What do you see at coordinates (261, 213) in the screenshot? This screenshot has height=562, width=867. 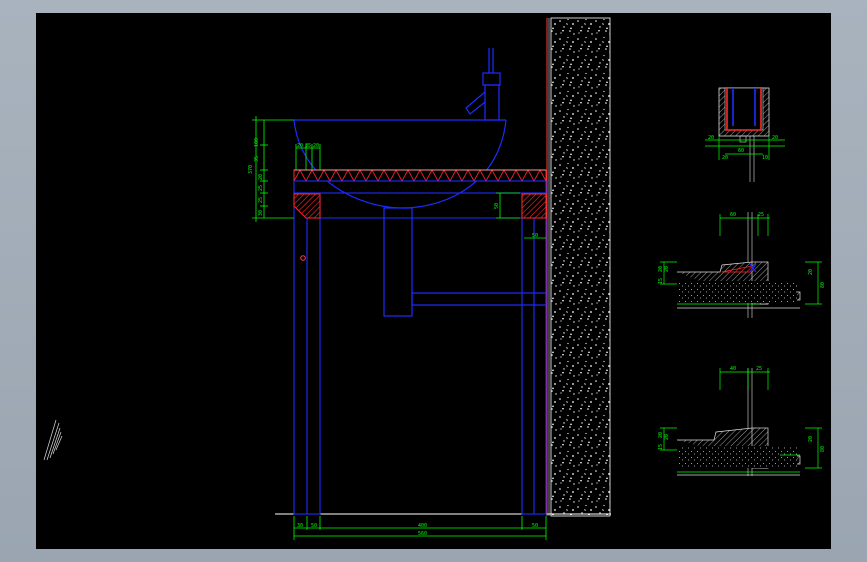 I see `dim-left-6: 30` at bounding box center [261, 213].